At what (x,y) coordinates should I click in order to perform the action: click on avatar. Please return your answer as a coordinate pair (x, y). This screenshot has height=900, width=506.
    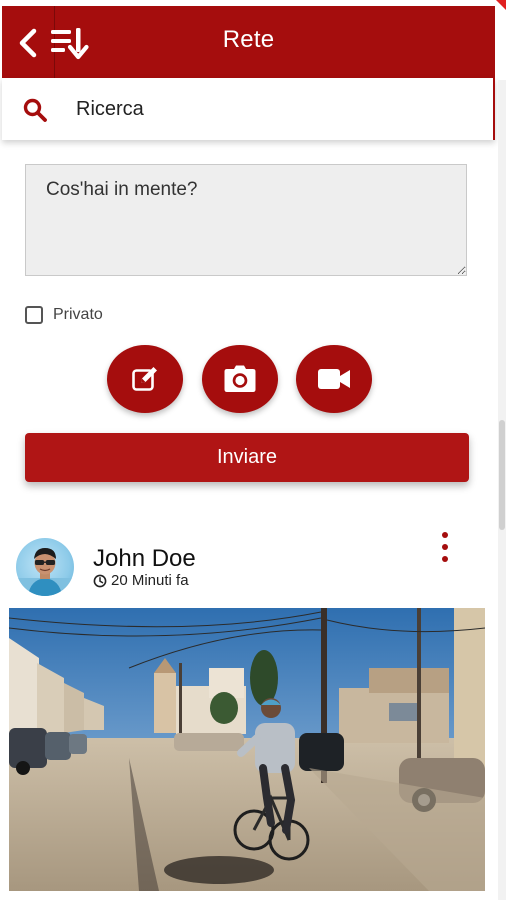
    Looking at the image, I should click on (45, 567).